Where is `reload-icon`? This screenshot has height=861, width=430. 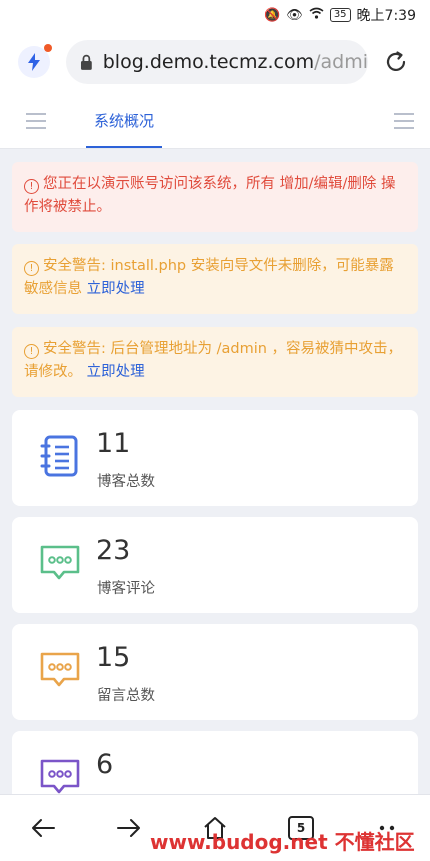 reload-icon is located at coordinates (396, 62).